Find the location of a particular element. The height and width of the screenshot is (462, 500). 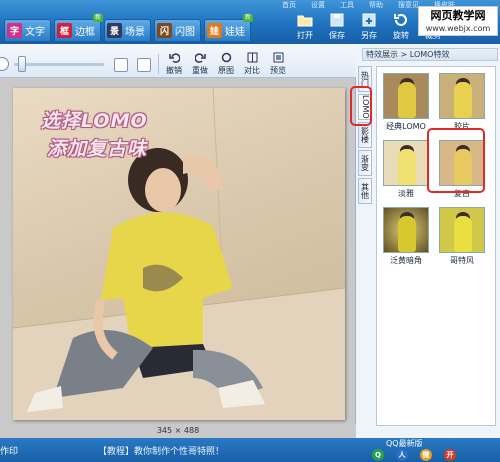

edit-toolbar: 撤销 重做 原图 对比 预览 is located at coordinates (178, 61).